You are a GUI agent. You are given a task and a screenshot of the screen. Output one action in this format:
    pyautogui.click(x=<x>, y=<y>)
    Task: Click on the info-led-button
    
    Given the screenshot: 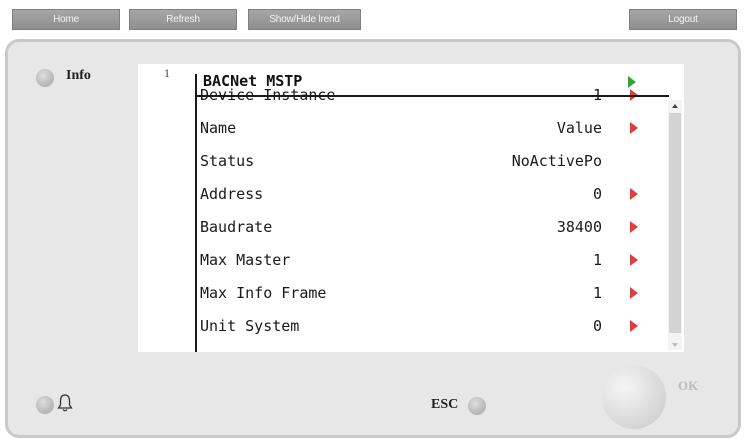 What is the action you would take?
    pyautogui.click(x=45, y=78)
    